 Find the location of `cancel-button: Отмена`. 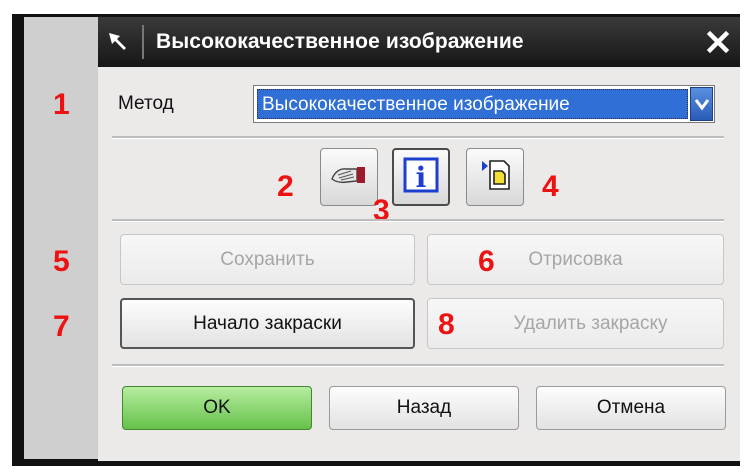

cancel-button: Отмена is located at coordinates (631, 408).